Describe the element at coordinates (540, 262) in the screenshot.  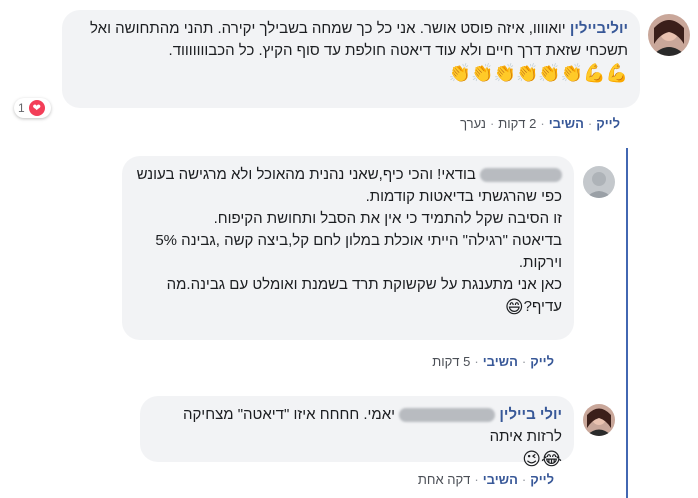
I see `reply-line-5: וירקות.` at that location.